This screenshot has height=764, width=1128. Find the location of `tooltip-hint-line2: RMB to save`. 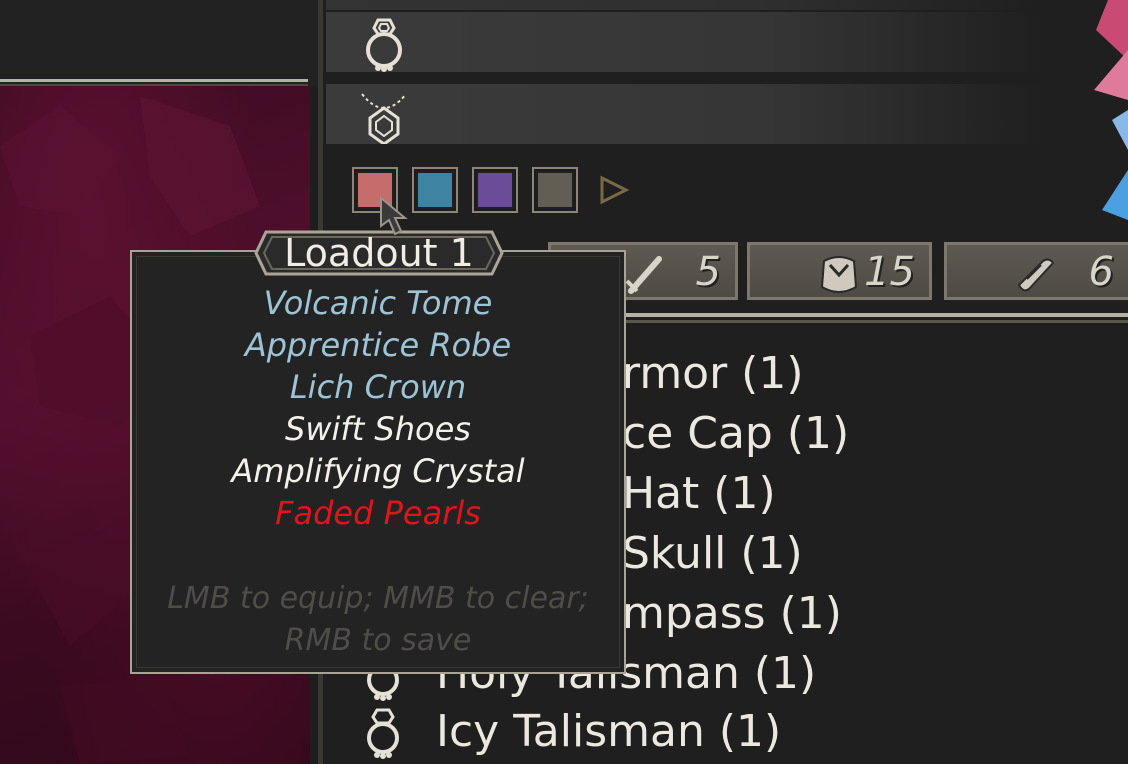

tooltip-hint-line2: RMB to save is located at coordinates (378, 640).